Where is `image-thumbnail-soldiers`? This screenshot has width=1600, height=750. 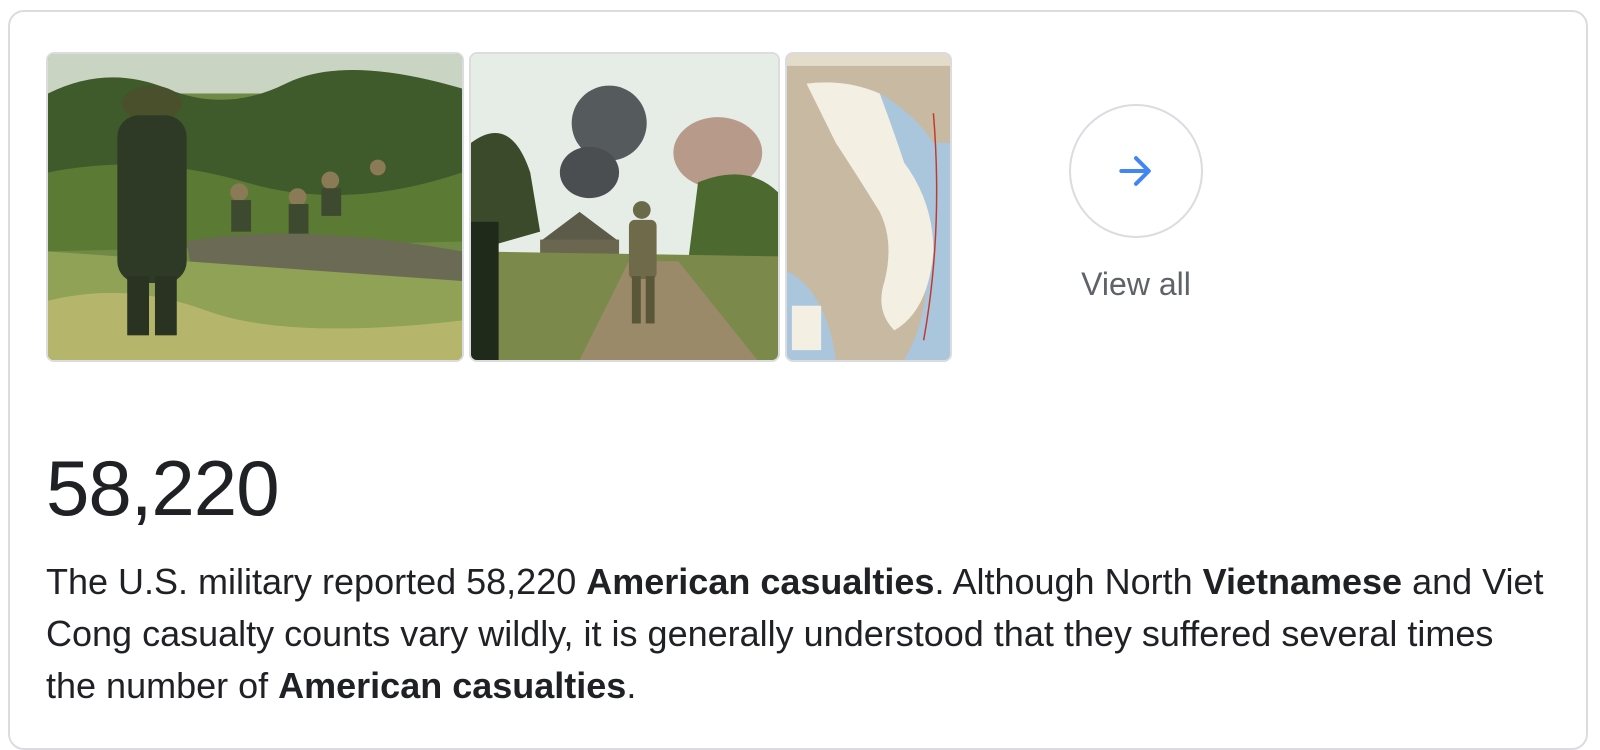
image-thumbnail-soldiers is located at coordinates (255, 207).